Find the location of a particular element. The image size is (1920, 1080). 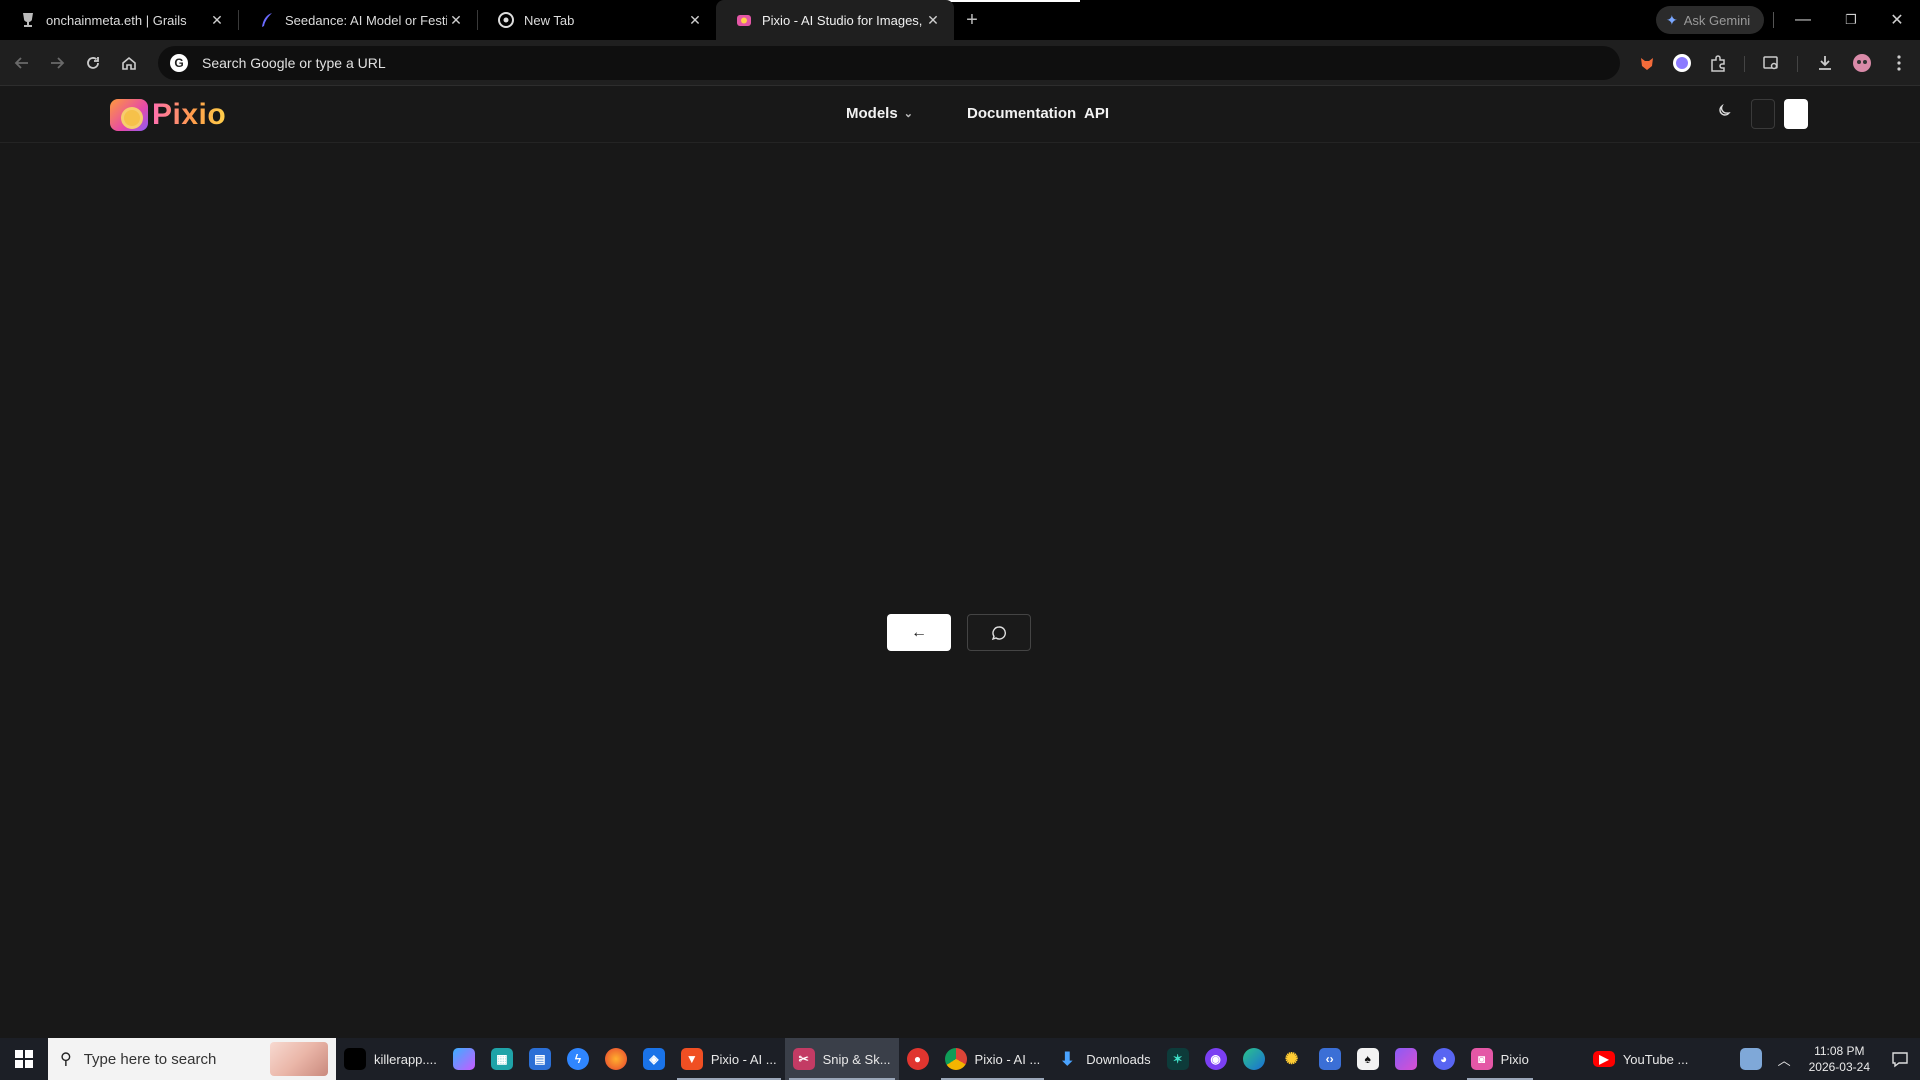

tab-title: Pixio - AI Studio for Images, Vid is located at coordinates (843, 20).